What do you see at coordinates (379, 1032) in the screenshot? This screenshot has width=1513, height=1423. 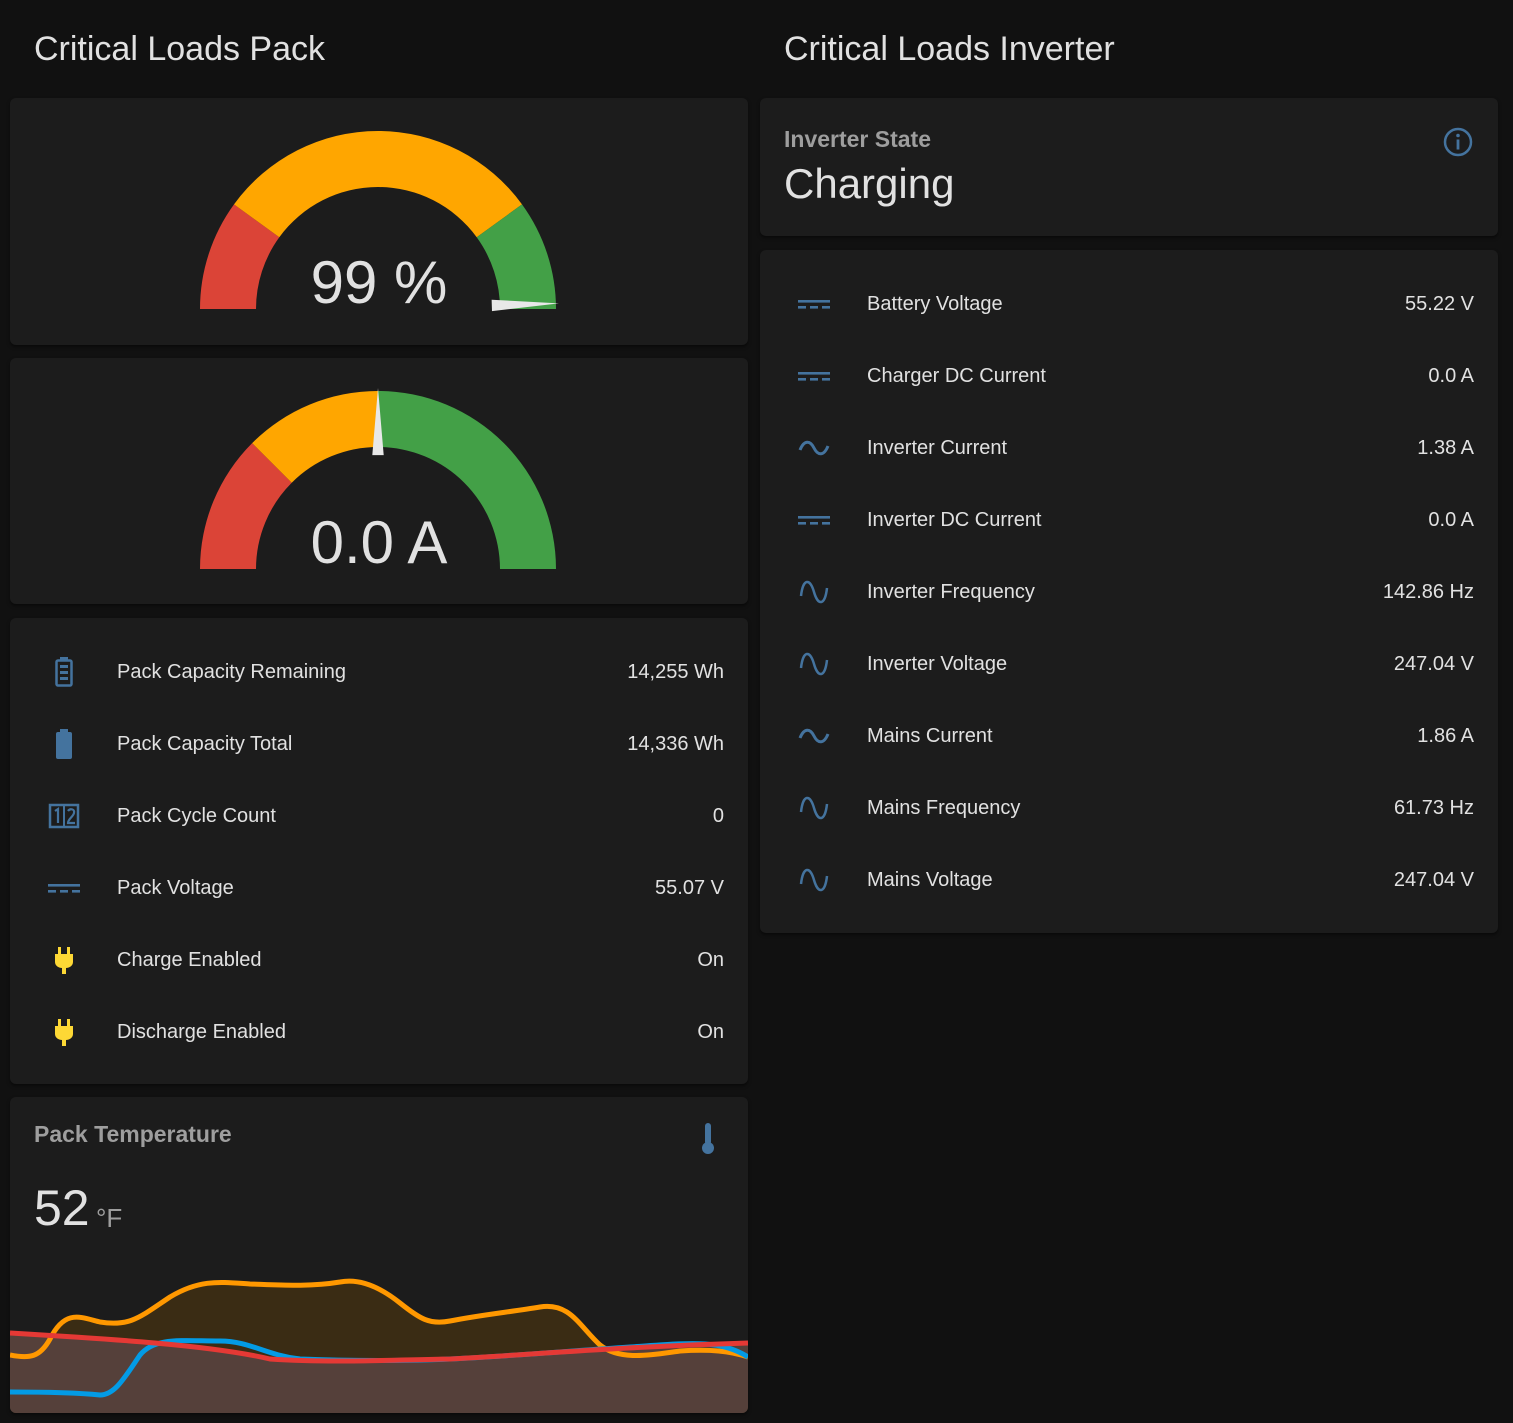 I see `pack-row-discharge-enabled: Discharge Enabled On` at bounding box center [379, 1032].